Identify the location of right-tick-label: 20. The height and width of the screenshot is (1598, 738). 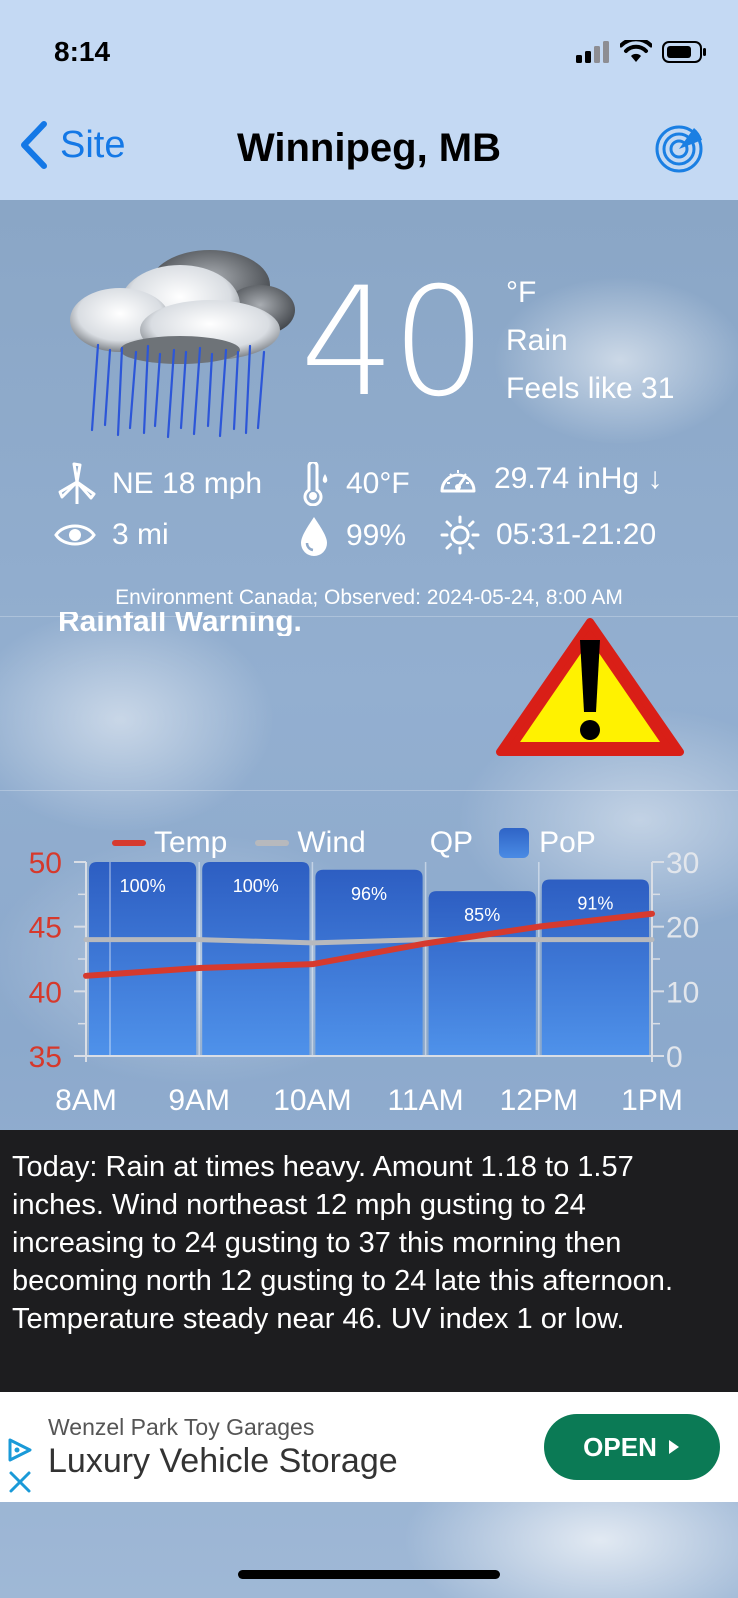
(682, 928).